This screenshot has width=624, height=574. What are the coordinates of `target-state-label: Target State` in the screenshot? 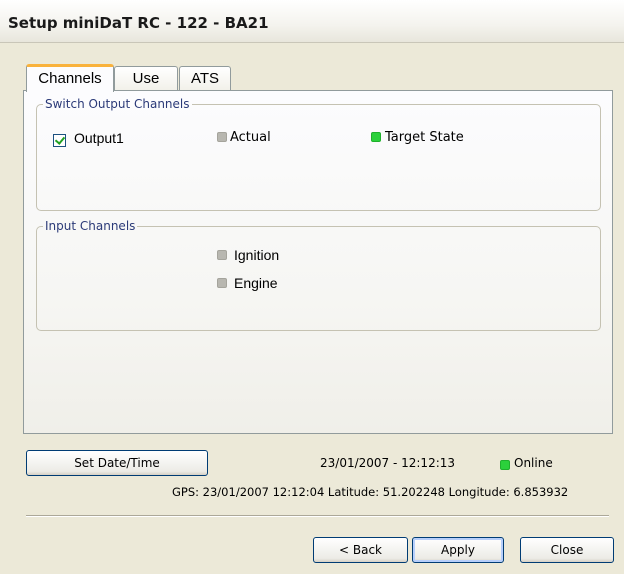 It's located at (424, 137).